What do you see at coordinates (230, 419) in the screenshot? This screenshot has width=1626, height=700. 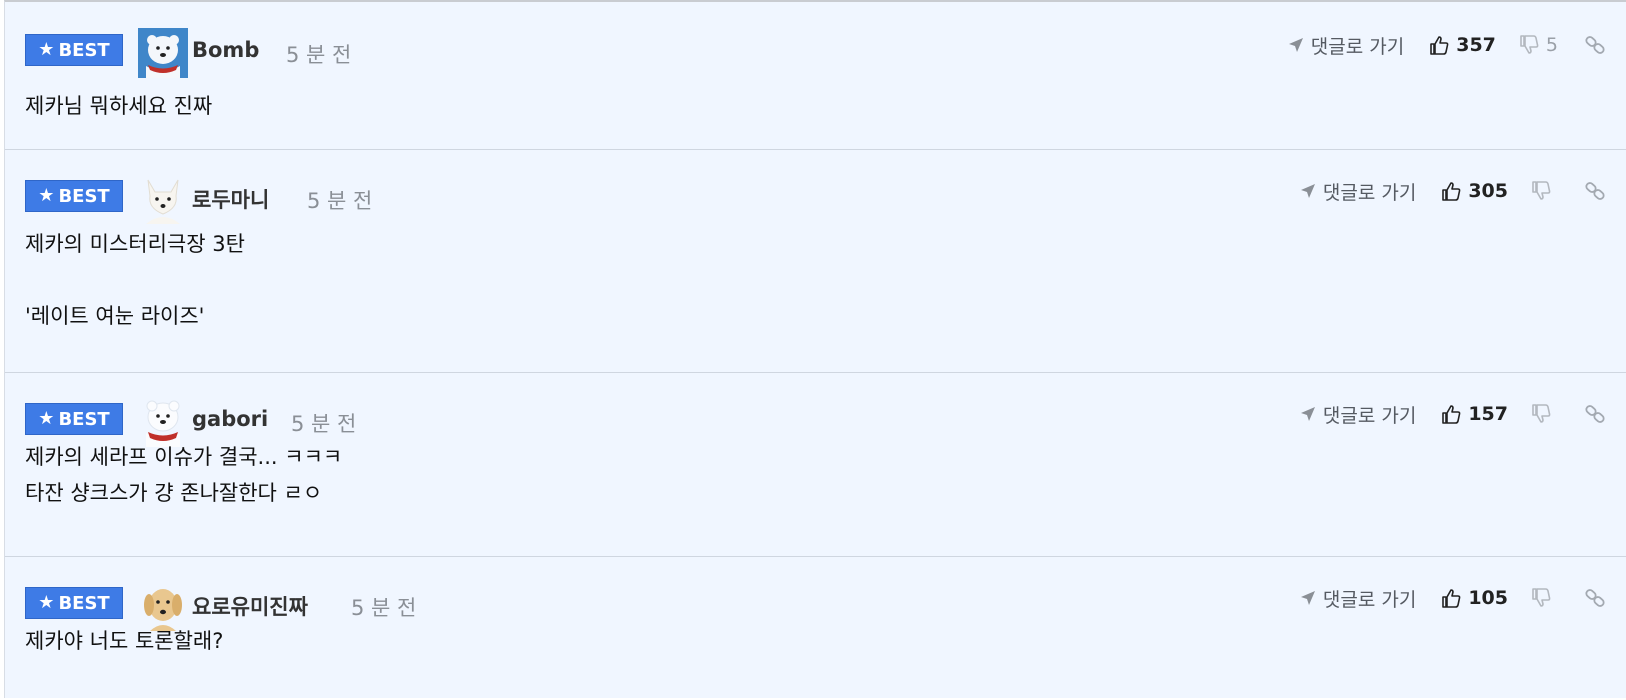 I see `nickname: gabori` at bounding box center [230, 419].